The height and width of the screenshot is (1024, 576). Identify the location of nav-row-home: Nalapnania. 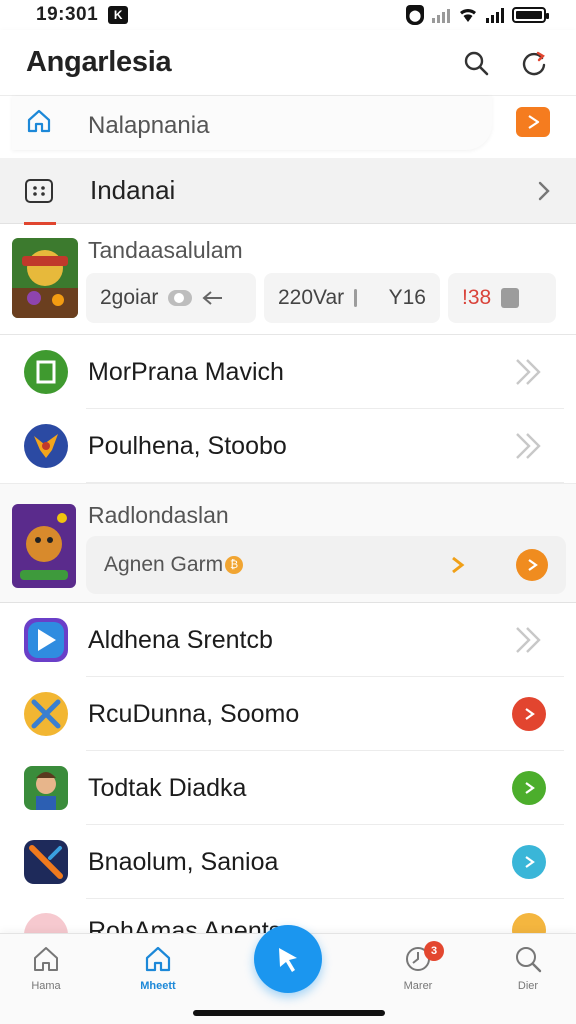
(288, 126).